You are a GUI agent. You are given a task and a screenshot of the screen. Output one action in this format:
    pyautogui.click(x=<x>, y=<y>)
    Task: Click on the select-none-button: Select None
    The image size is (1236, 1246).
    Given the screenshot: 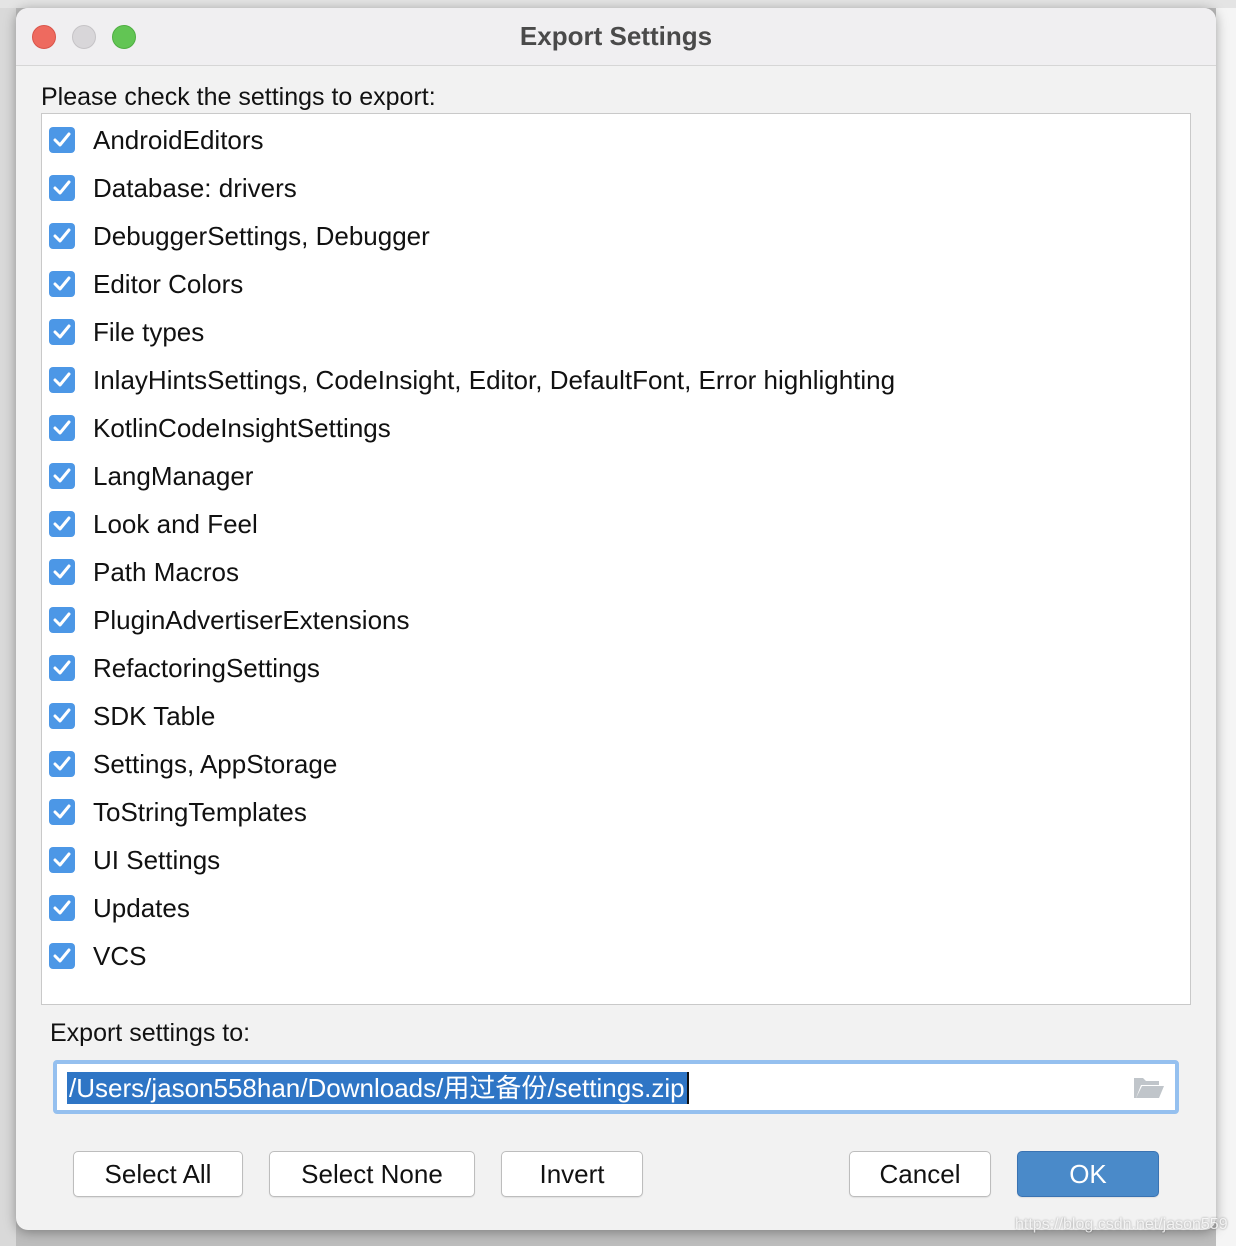 What is the action you would take?
    pyautogui.click(x=372, y=1174)
    